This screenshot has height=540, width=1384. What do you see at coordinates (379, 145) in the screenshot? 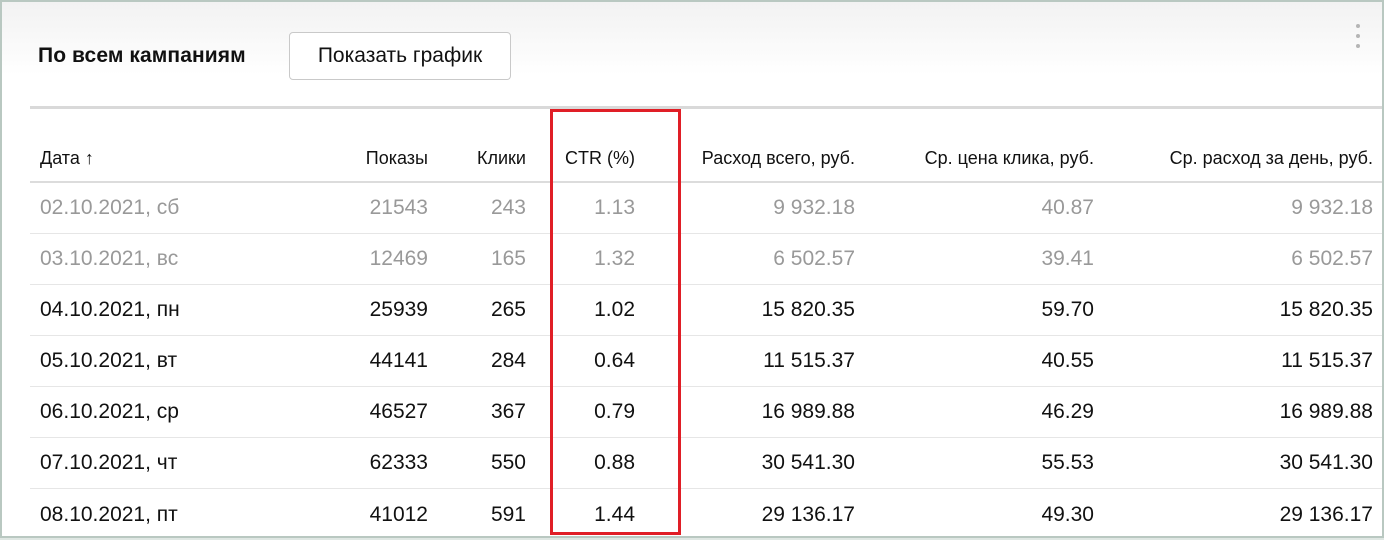
I see `column-header-impressions: Показы` at bounding box center [379, 145].